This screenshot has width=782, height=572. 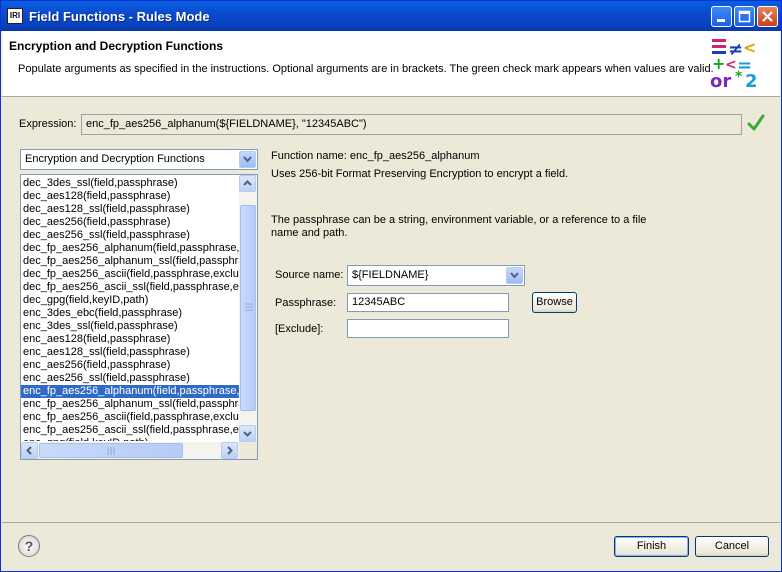 I want to click on vertical-scrollbar, so click(x=248, y=308).